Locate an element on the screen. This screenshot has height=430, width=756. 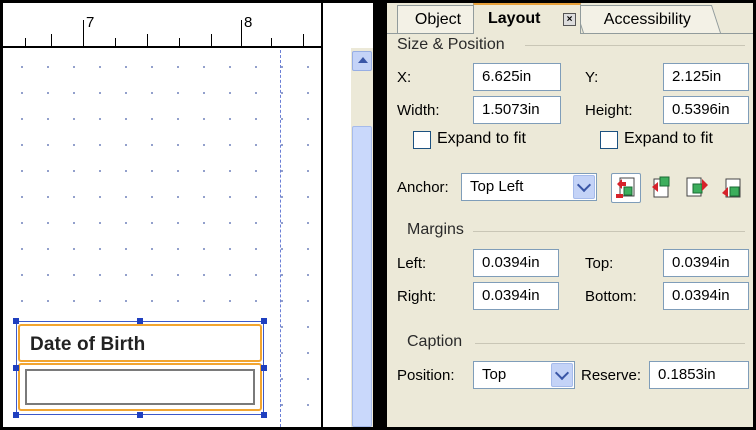
field-input is located at coordinates (140, 387).